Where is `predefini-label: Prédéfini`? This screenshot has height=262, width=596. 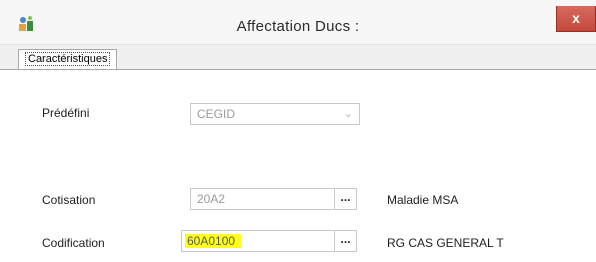
predefini-label: Prédéfini is located at coordinates (66, 113).